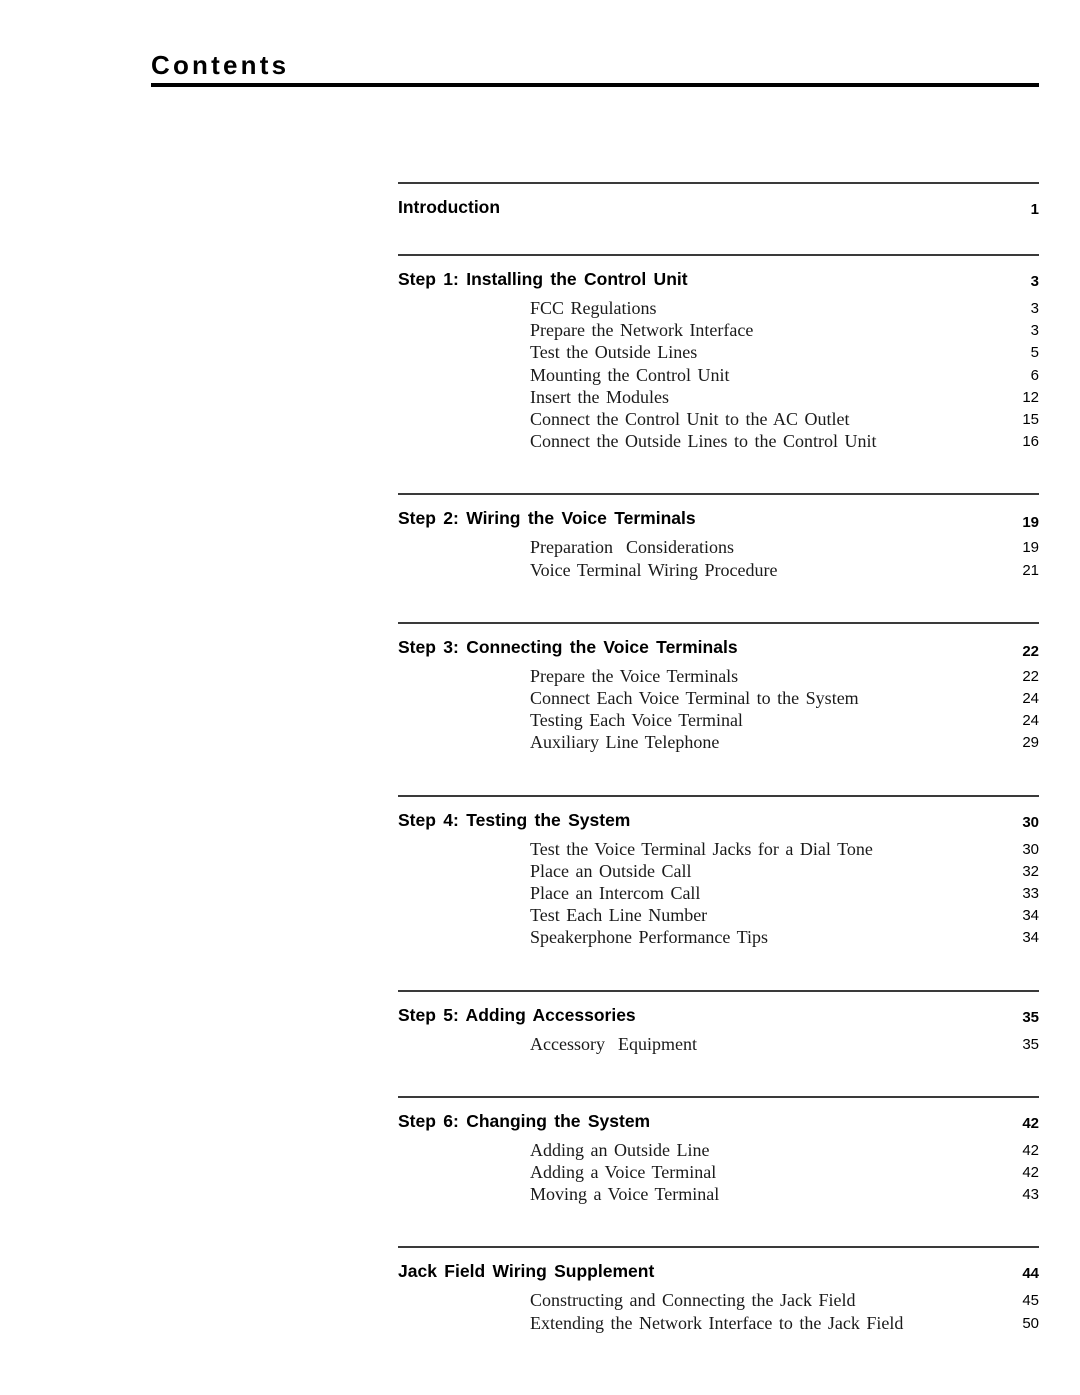  What do you see at coordinates (619, 915) in the screenshot?
I see `entry-label: Test Each Line Number` at bounding box center [619, 915].